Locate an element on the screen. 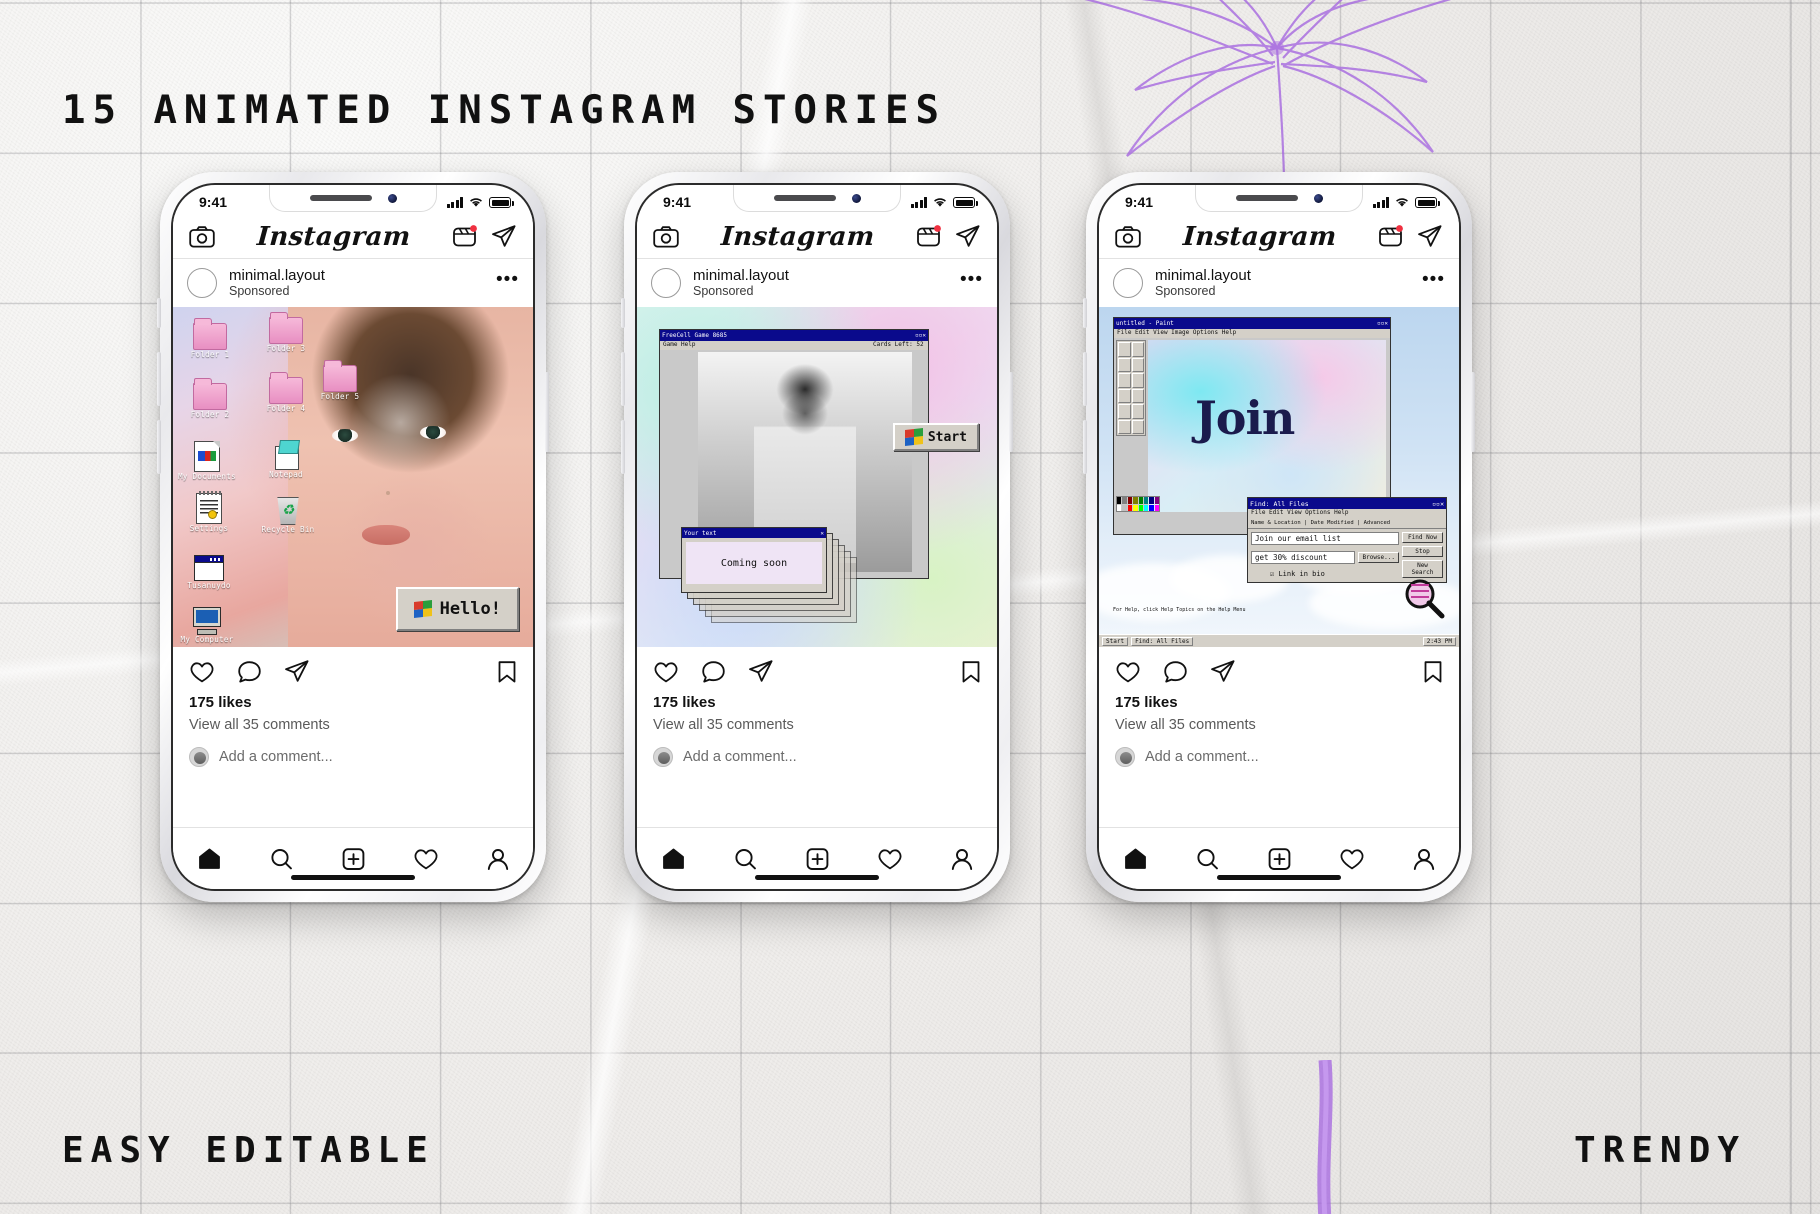 The height and width of the screenshot is (1214, 1820). desktop-icon-folder-2: Folder 2 is located at coordinates (210, 398).